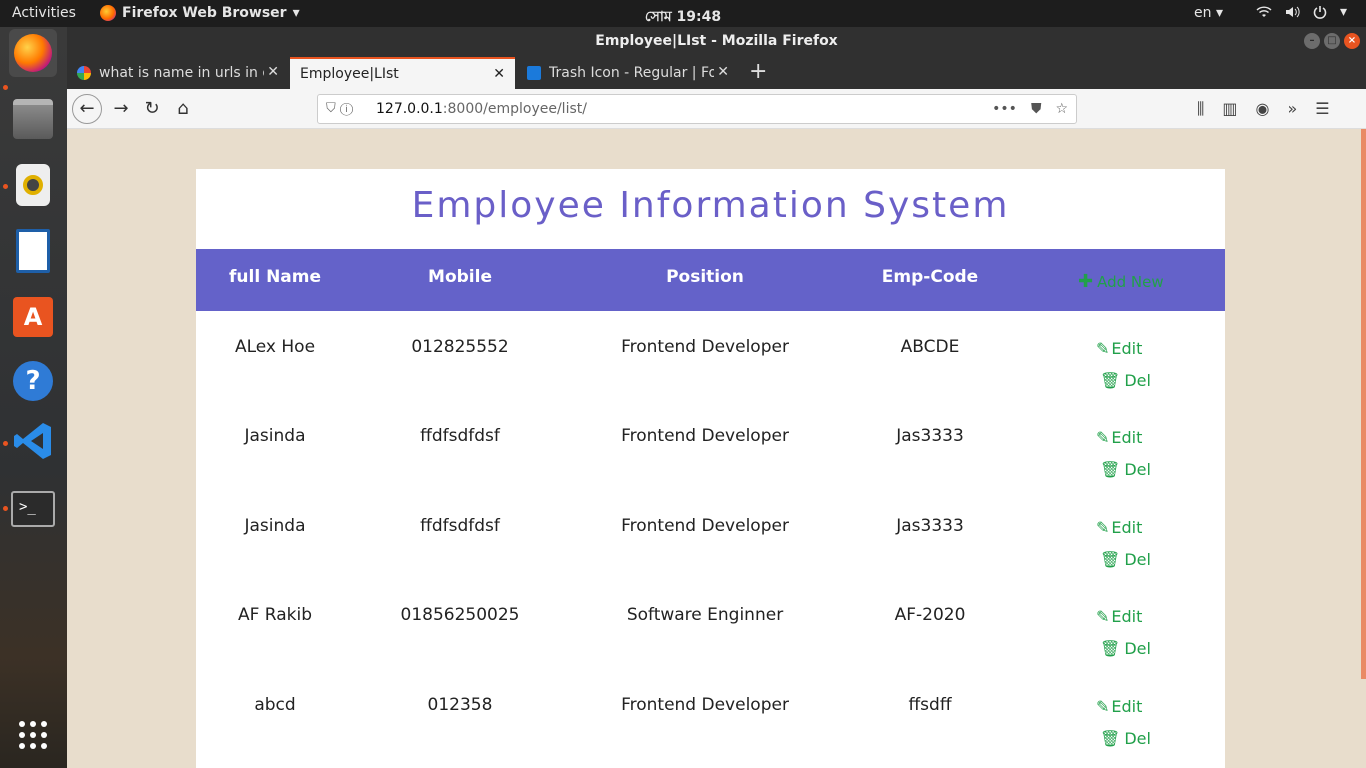 Image resolution: width=1366 pixels, height=768 pixels. I want to click on show-applications-button, so click(33, 737).